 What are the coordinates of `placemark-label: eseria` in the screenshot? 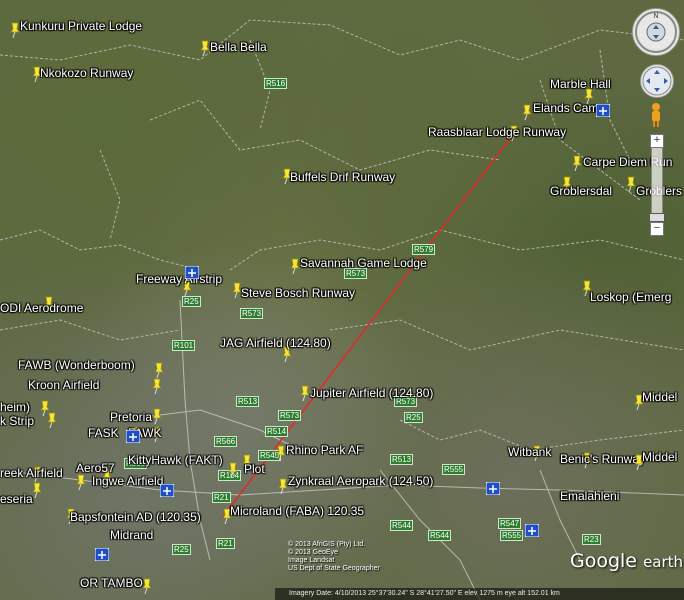 It's located at (16, 499).